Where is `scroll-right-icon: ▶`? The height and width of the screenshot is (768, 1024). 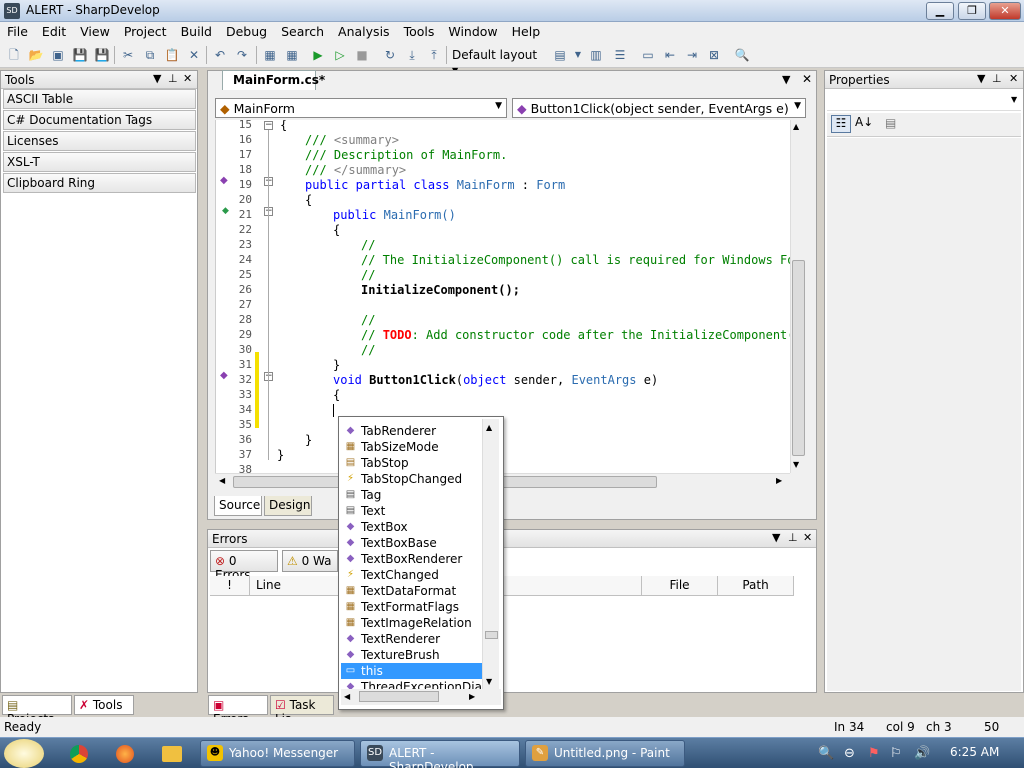
scroll-right-icon: ▶ is located at coordinates (779, 480).